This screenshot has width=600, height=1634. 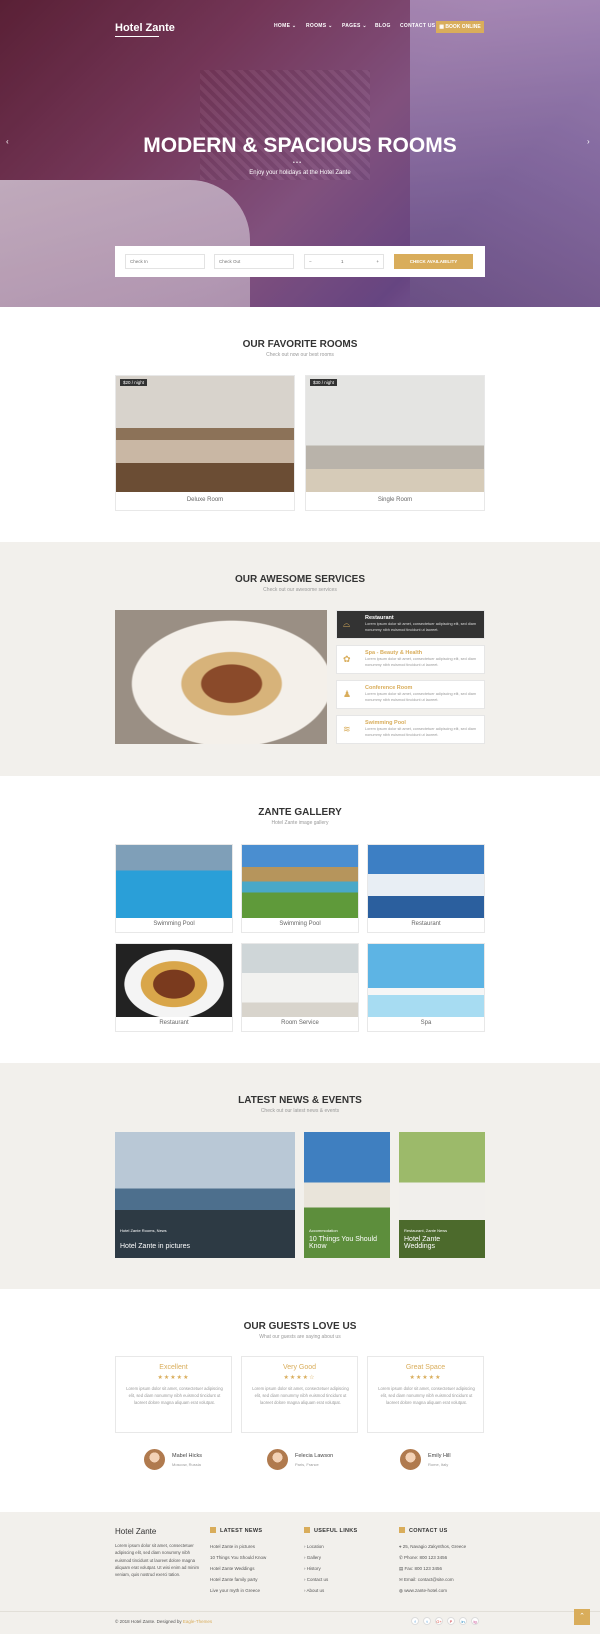 I want to click on designer-link: Eagle-Themes, so click(x=197, y=1621).